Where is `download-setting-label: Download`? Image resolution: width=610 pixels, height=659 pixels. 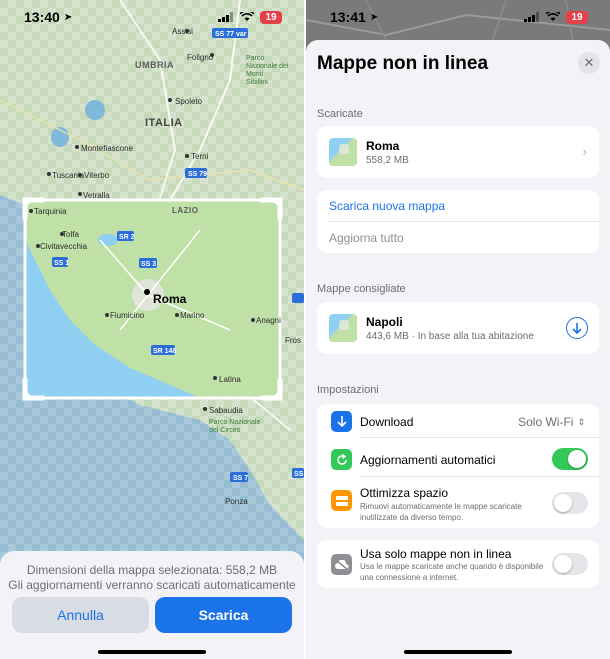 download-setting-label: Download is located at coordinates (387, 422).